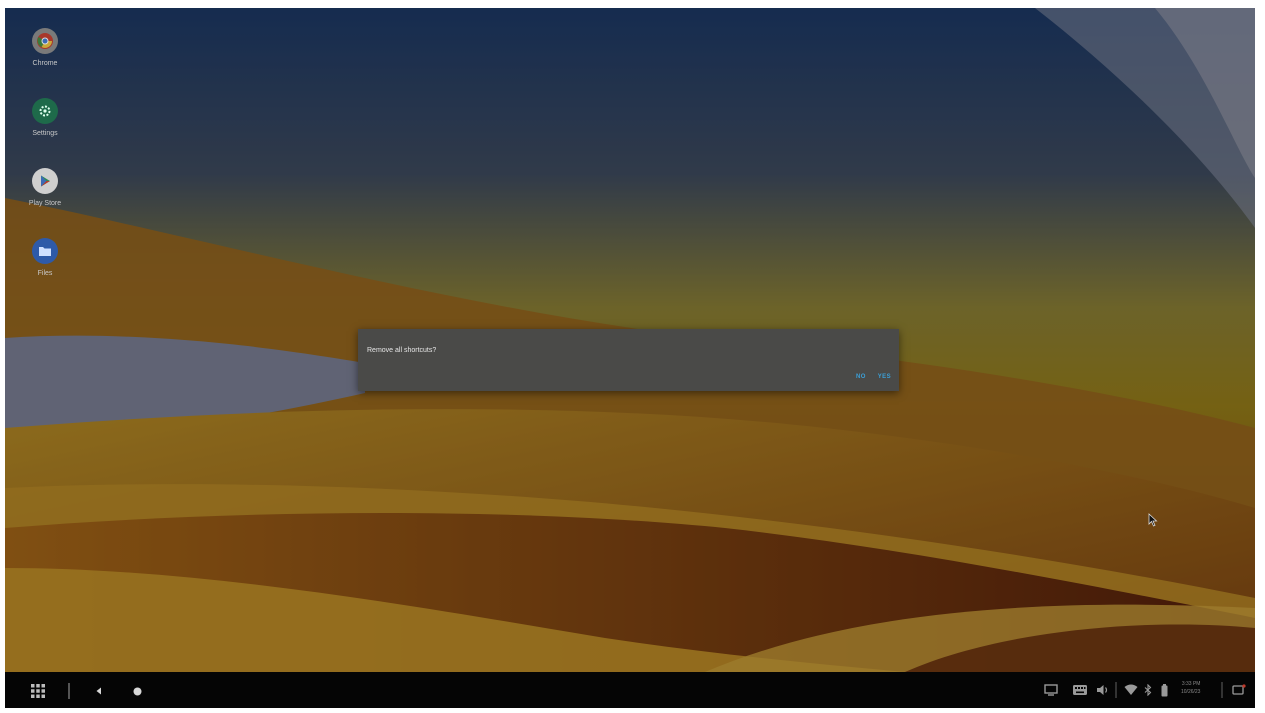 This screenshot has width=1265, height=713. I want to click on settings-gear-icon, so click(45, 111).